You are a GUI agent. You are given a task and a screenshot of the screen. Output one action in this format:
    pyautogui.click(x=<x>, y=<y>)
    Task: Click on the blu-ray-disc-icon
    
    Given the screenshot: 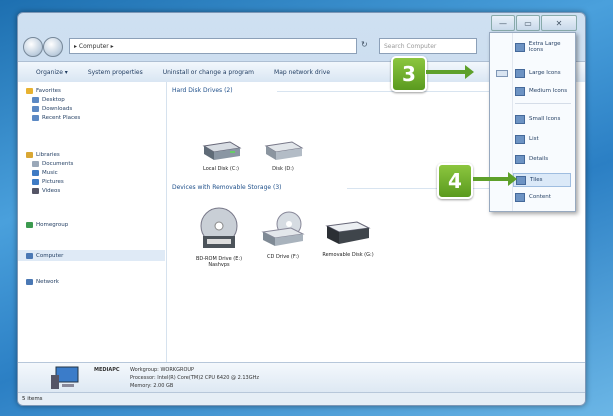 What is the action you would take?
    pyautogui.click(x=219, y=227)
    